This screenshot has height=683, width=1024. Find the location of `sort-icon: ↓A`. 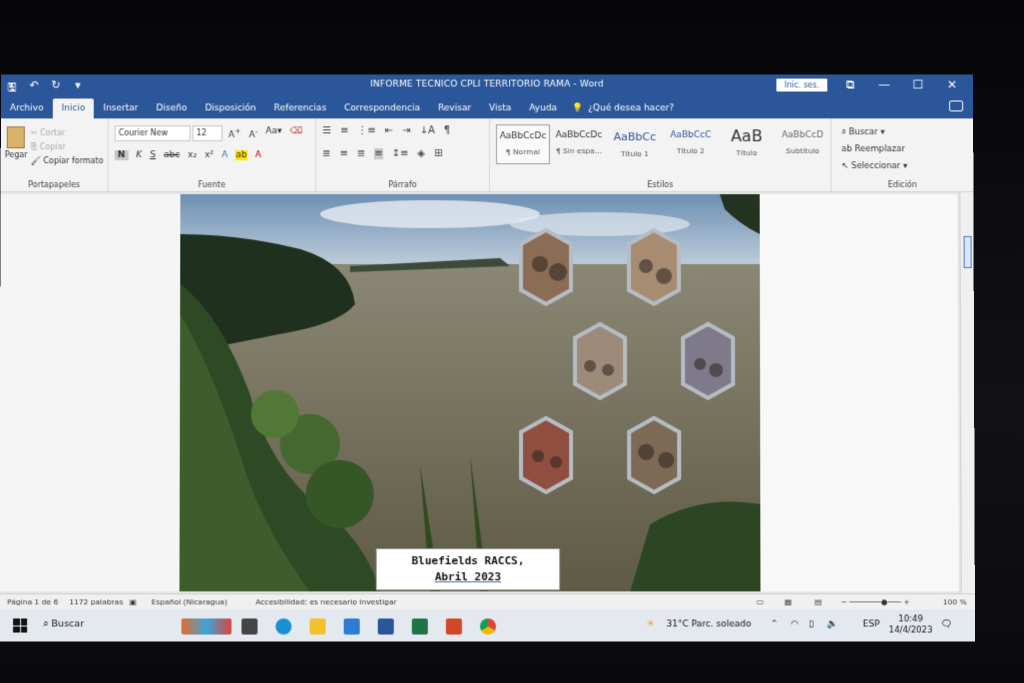

sort-icon: ↓A is located at coordinates (427, 130).